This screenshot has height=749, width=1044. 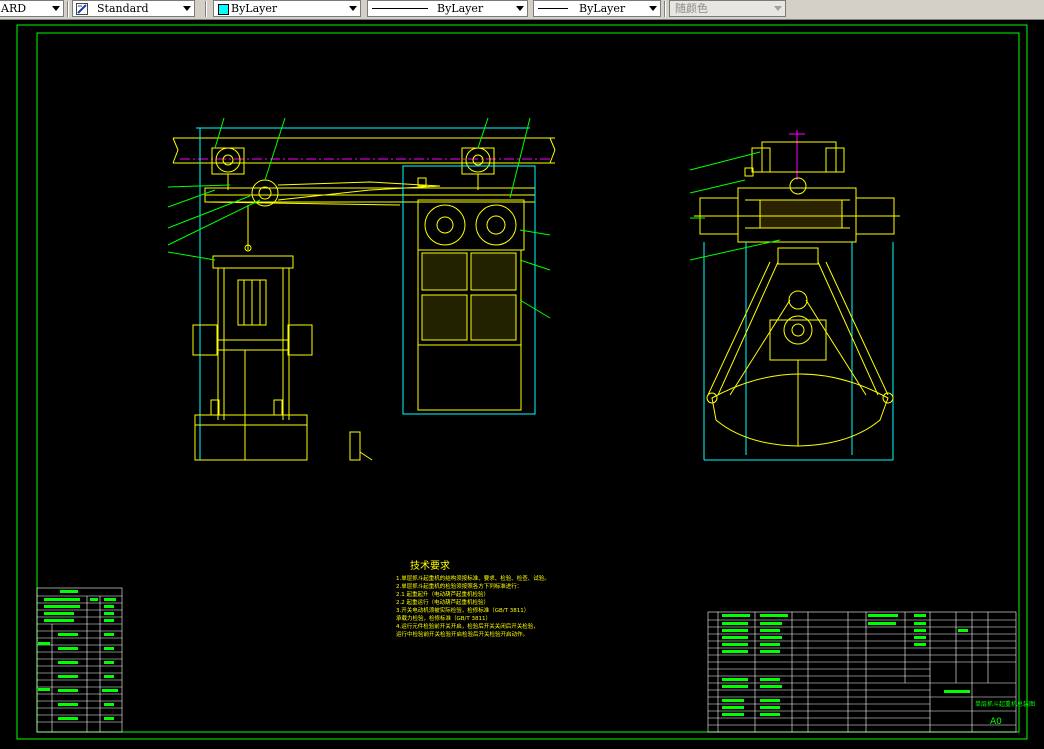 I want to click on note-line: 2.单层抓斗起重机的检验须按照各方下列标准进行：, so click(x=459, y=586).